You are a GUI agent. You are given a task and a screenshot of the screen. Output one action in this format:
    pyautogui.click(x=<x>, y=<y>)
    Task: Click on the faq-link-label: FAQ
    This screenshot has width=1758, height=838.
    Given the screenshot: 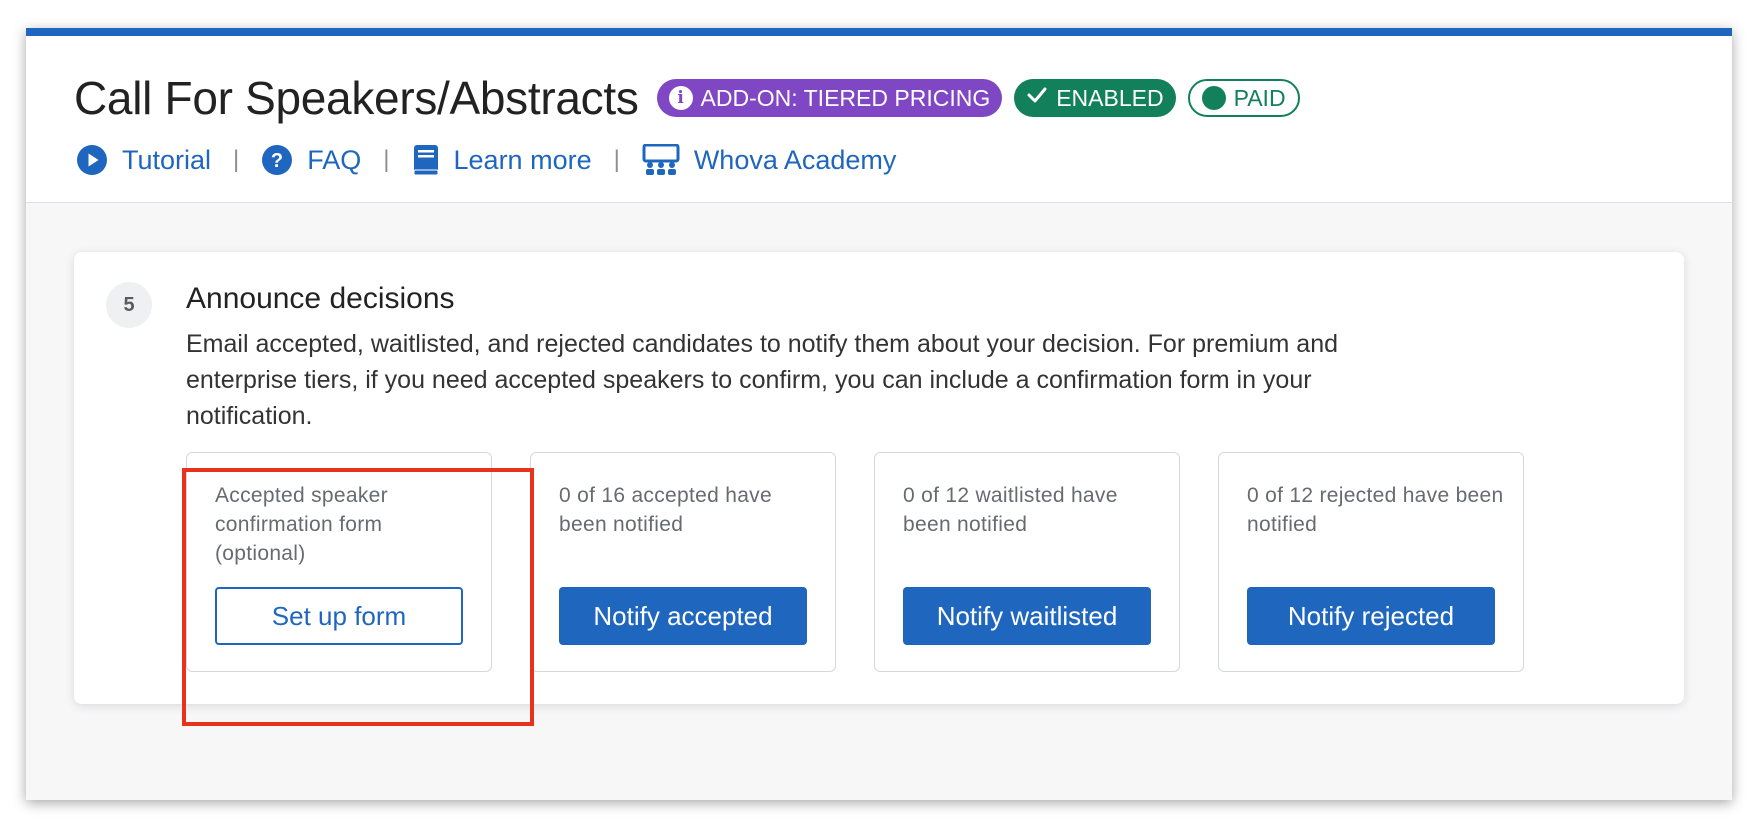 What is the action you would take?
    pyautogui.click(x=334, y=159)
    